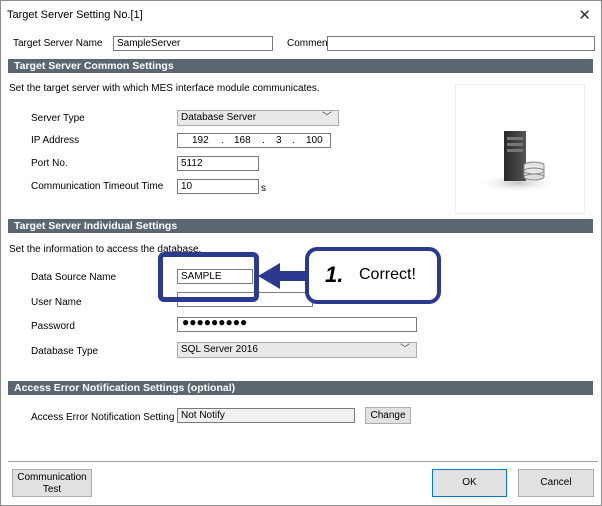 The width and height of the screenshot is (602, 506). I want to click on password-label: Password, so click(53, 326).